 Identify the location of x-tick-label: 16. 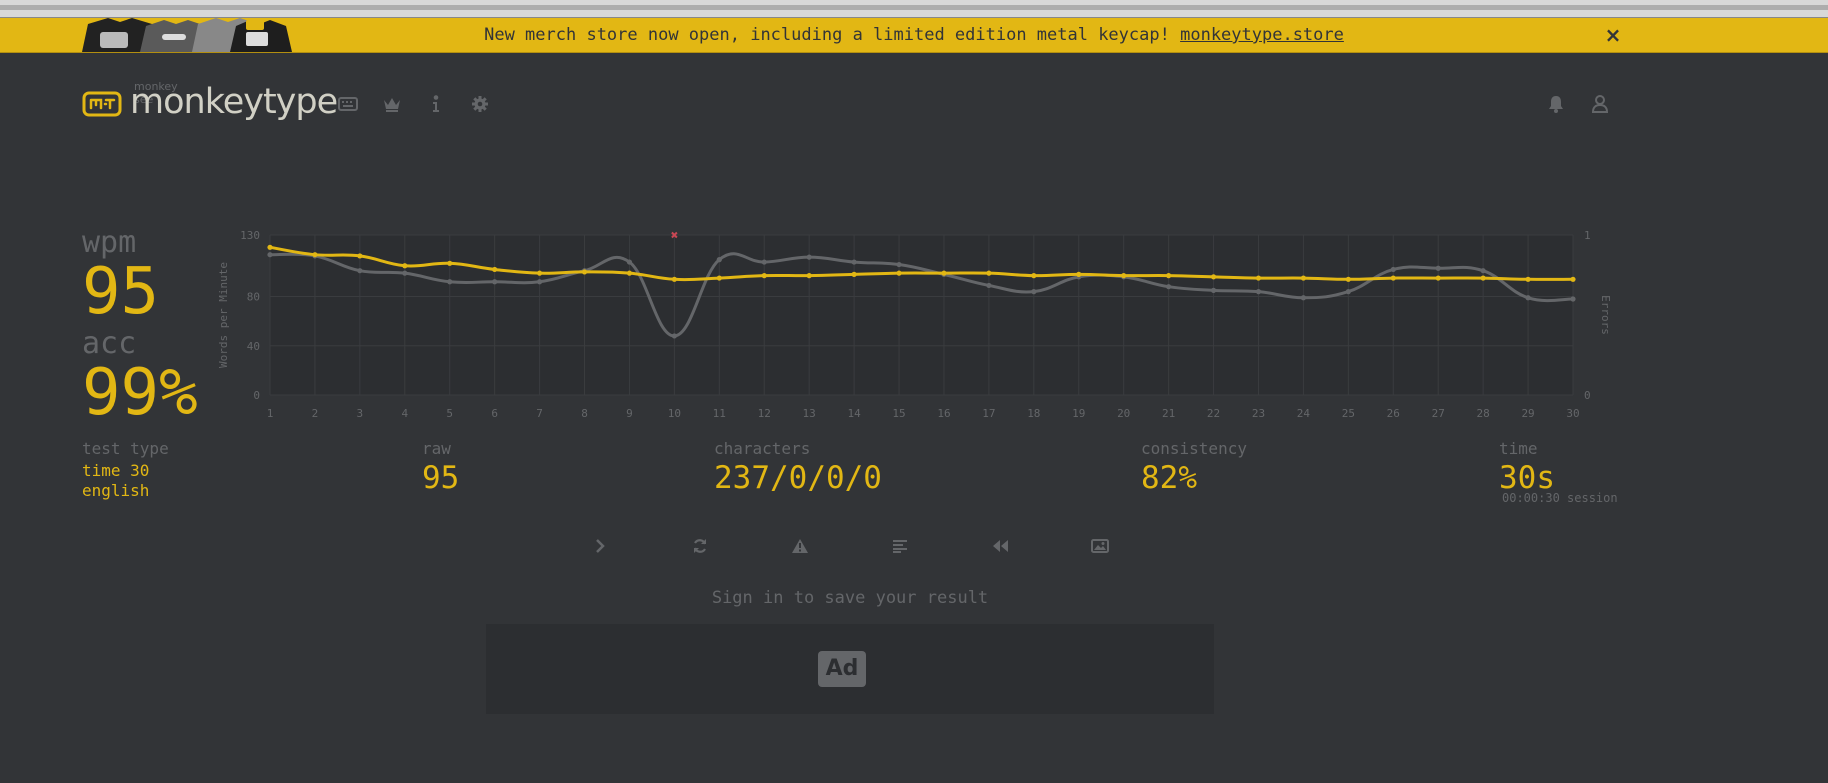
(943, 413).